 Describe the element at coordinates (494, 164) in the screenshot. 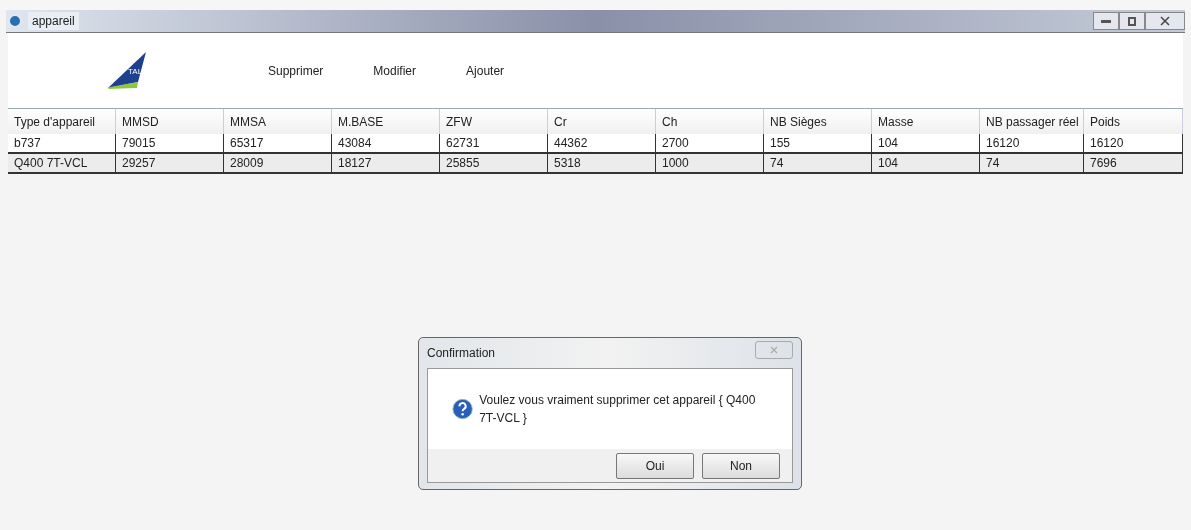

I see `table-cell: 25855` at that location.